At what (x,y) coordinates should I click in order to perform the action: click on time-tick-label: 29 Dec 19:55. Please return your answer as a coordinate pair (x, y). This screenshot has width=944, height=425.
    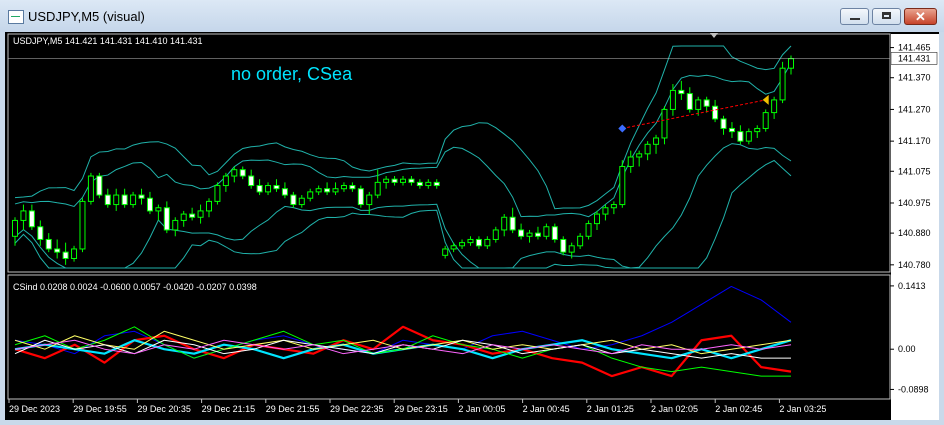
    Looking at the image, I should click on (100, 409).